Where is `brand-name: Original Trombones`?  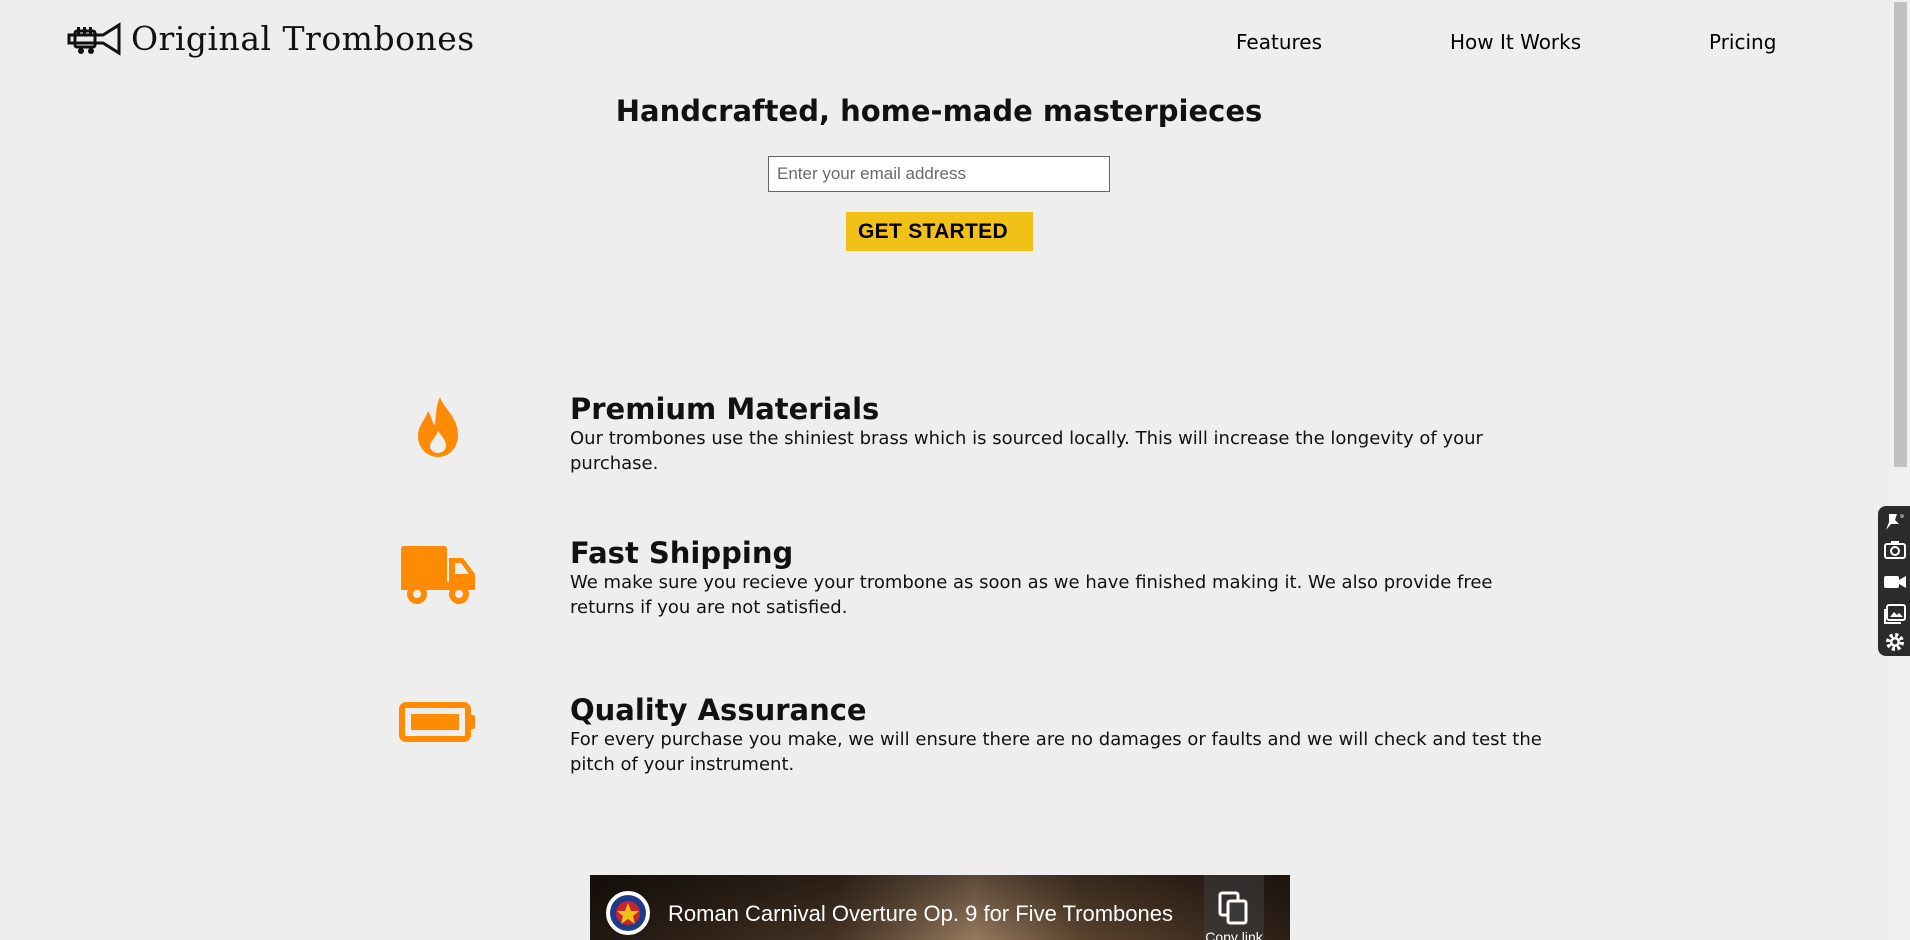
brand-name: Original Trombones is located at coordinates (303, 38).